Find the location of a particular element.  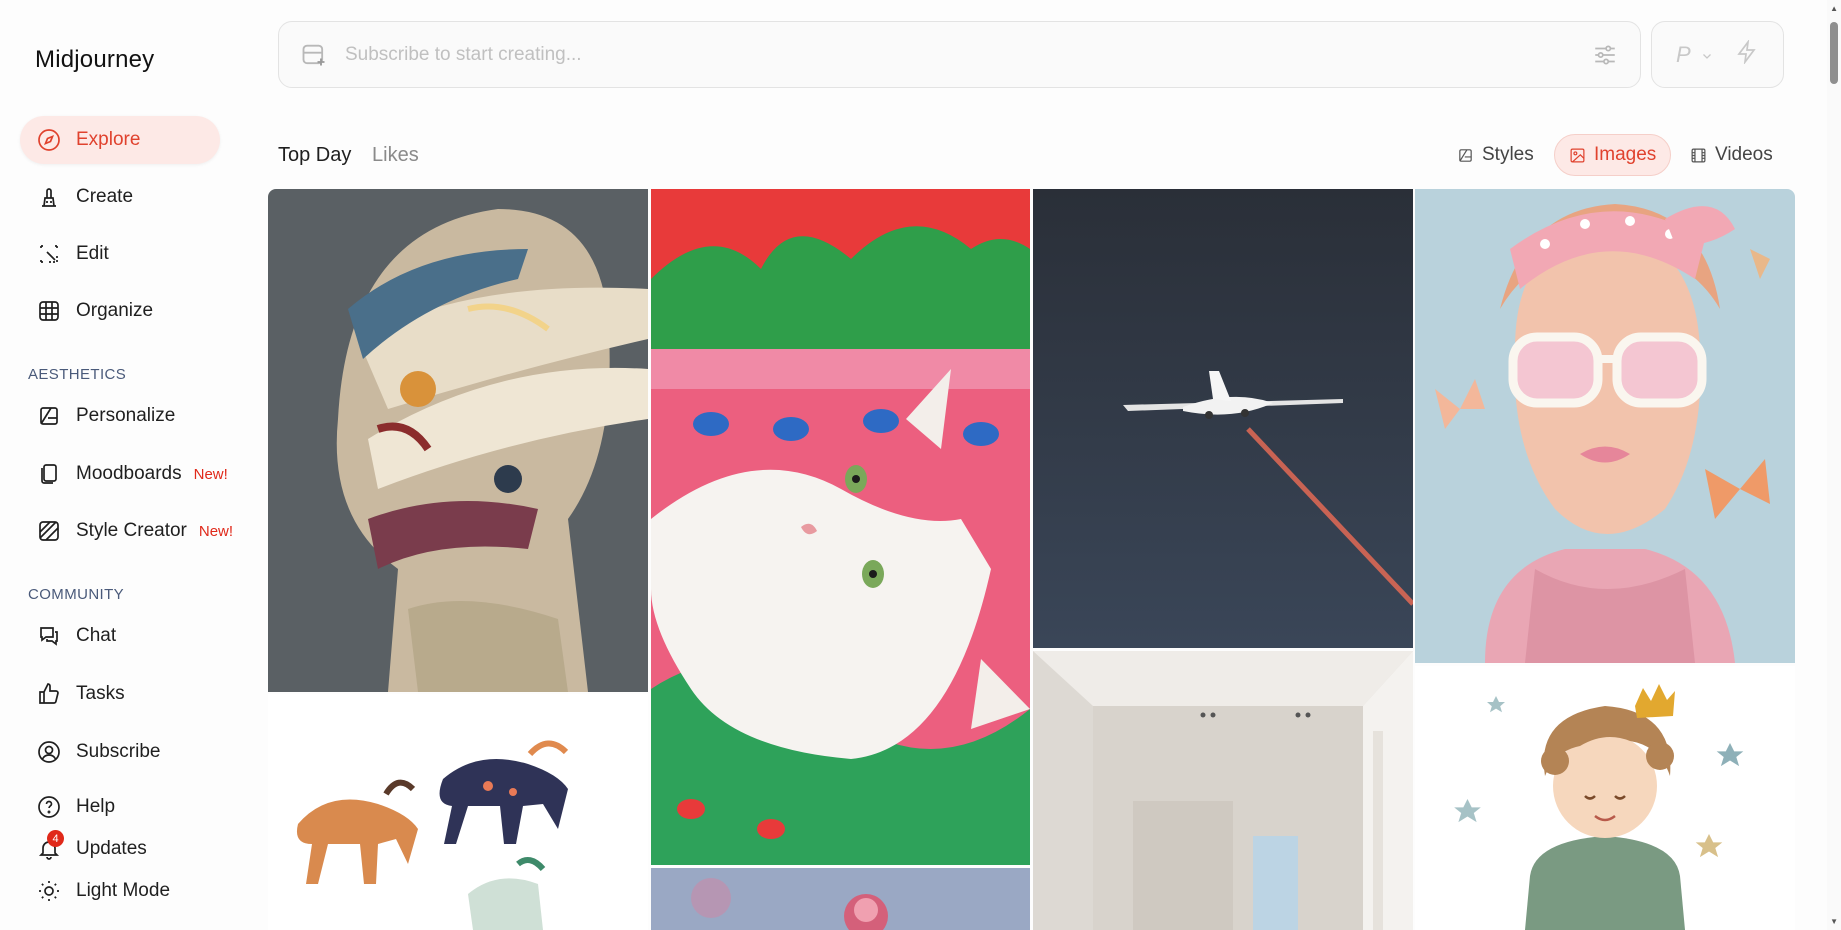

sidebar-item-moodboards: Moodboards New! is located at coordinates (140, 474).